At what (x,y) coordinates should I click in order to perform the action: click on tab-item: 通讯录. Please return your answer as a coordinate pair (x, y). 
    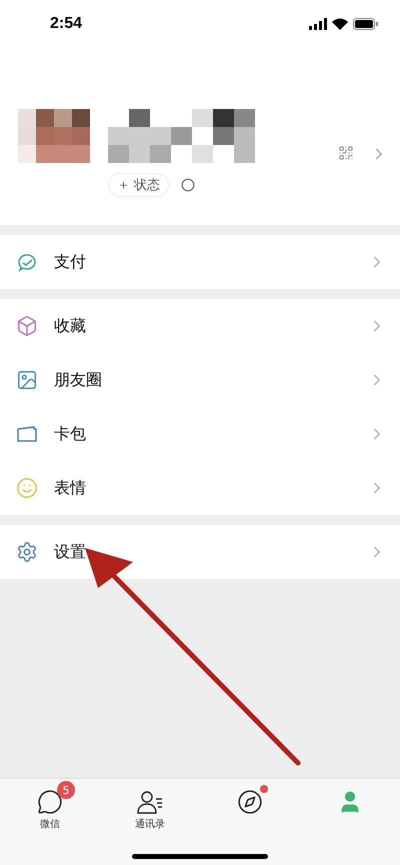
    Looking at the image, I should click on (150, 805).